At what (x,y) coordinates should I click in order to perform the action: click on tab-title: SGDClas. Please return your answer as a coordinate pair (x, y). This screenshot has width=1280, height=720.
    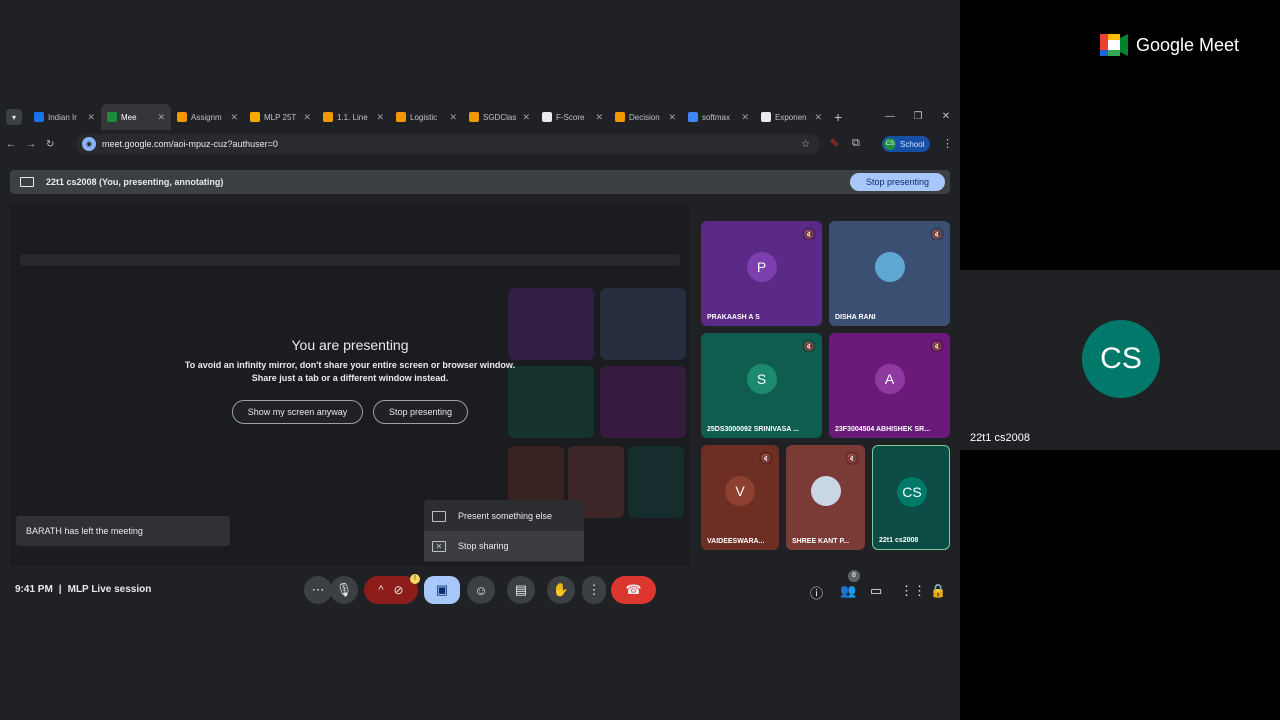
    Looking at the image, I should click on (500, 117).